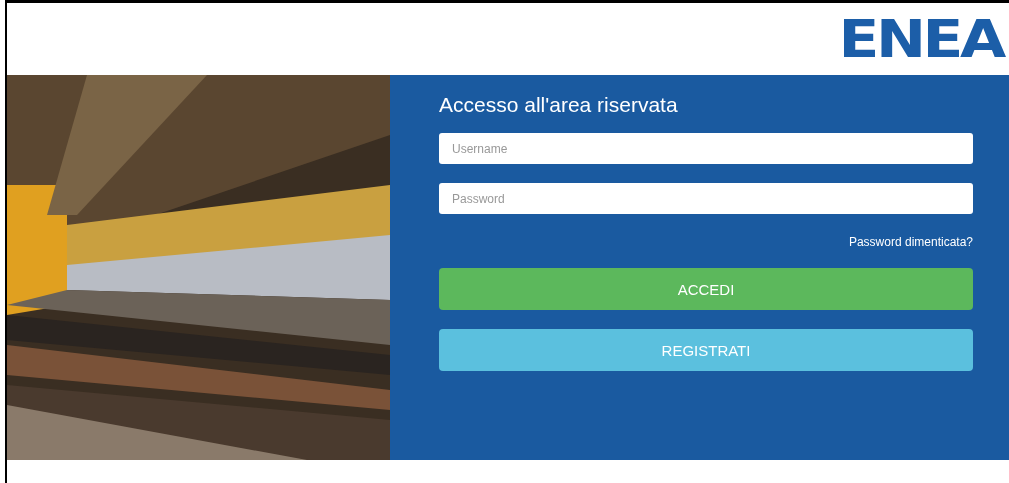 This screenshot has width=1009, height=483. Describe the element at coordinates (559, 105) in the screenshot. I see `login-title: Accesso all'area riservata` at that location.